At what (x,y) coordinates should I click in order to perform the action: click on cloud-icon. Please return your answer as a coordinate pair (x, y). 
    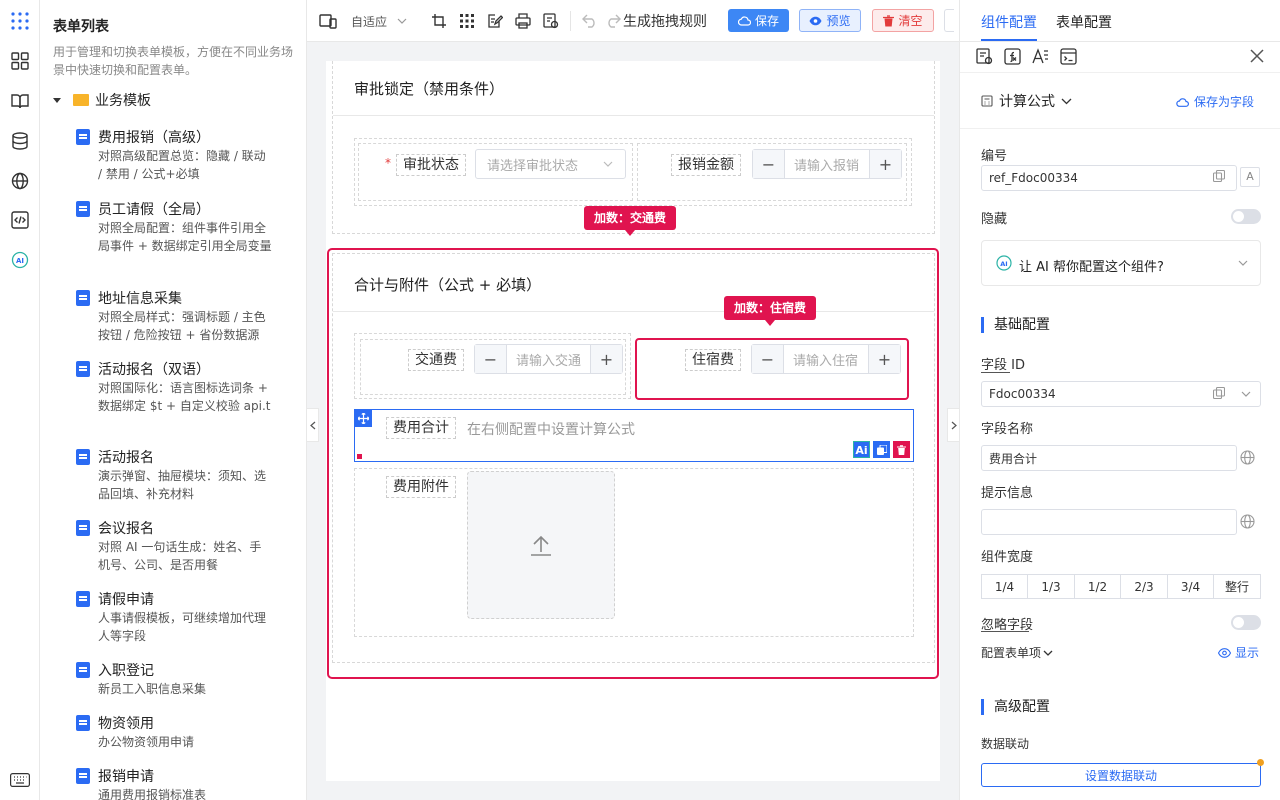
    Looking at the image, I should click on (1182, 102).